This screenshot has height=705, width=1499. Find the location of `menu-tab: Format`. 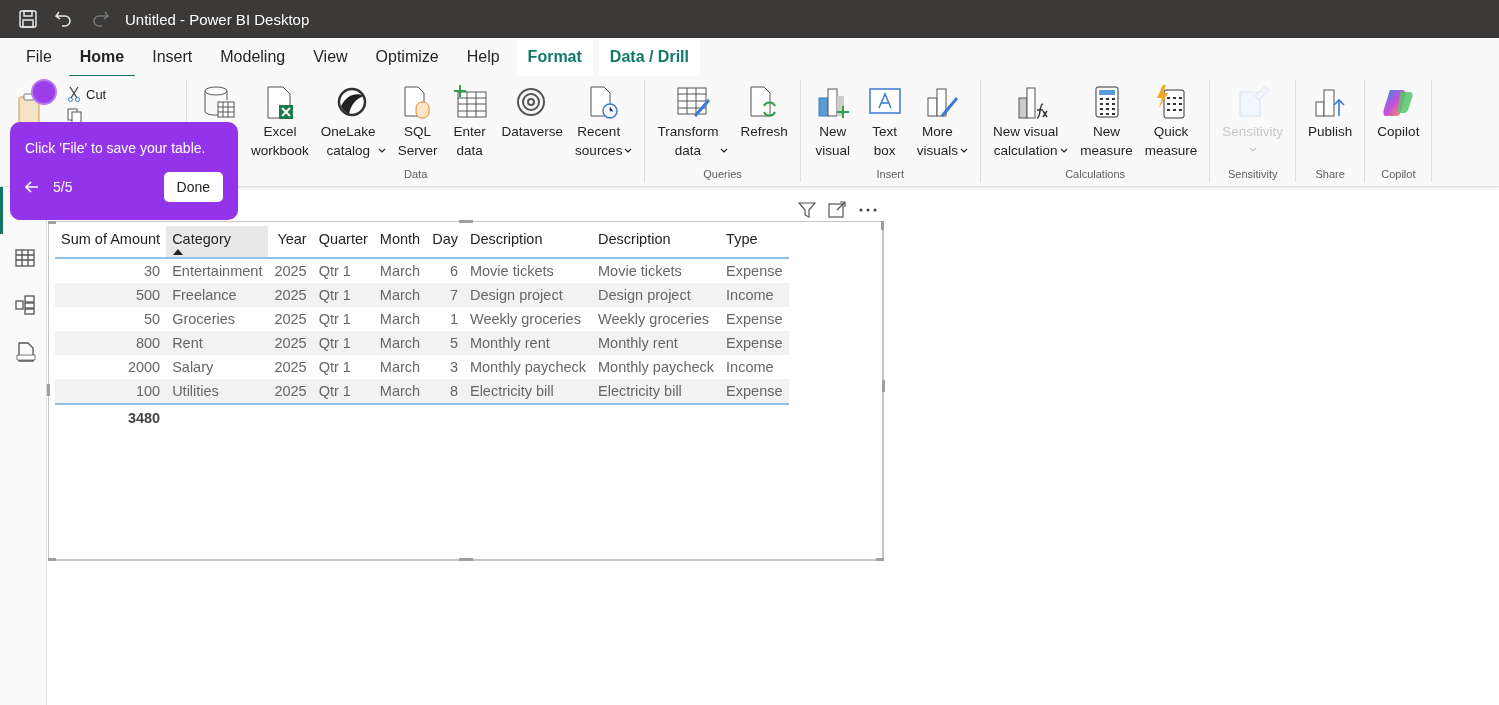

menu-tab: Format is located at coordinates (554, 59).